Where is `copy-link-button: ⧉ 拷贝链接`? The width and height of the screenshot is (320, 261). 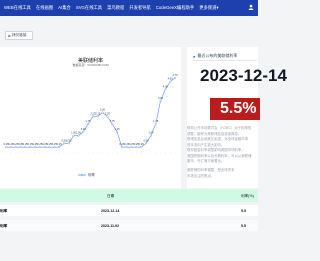
copy-link-button: ⧉ 拷贝链接 is located at coordinates (19, 35).